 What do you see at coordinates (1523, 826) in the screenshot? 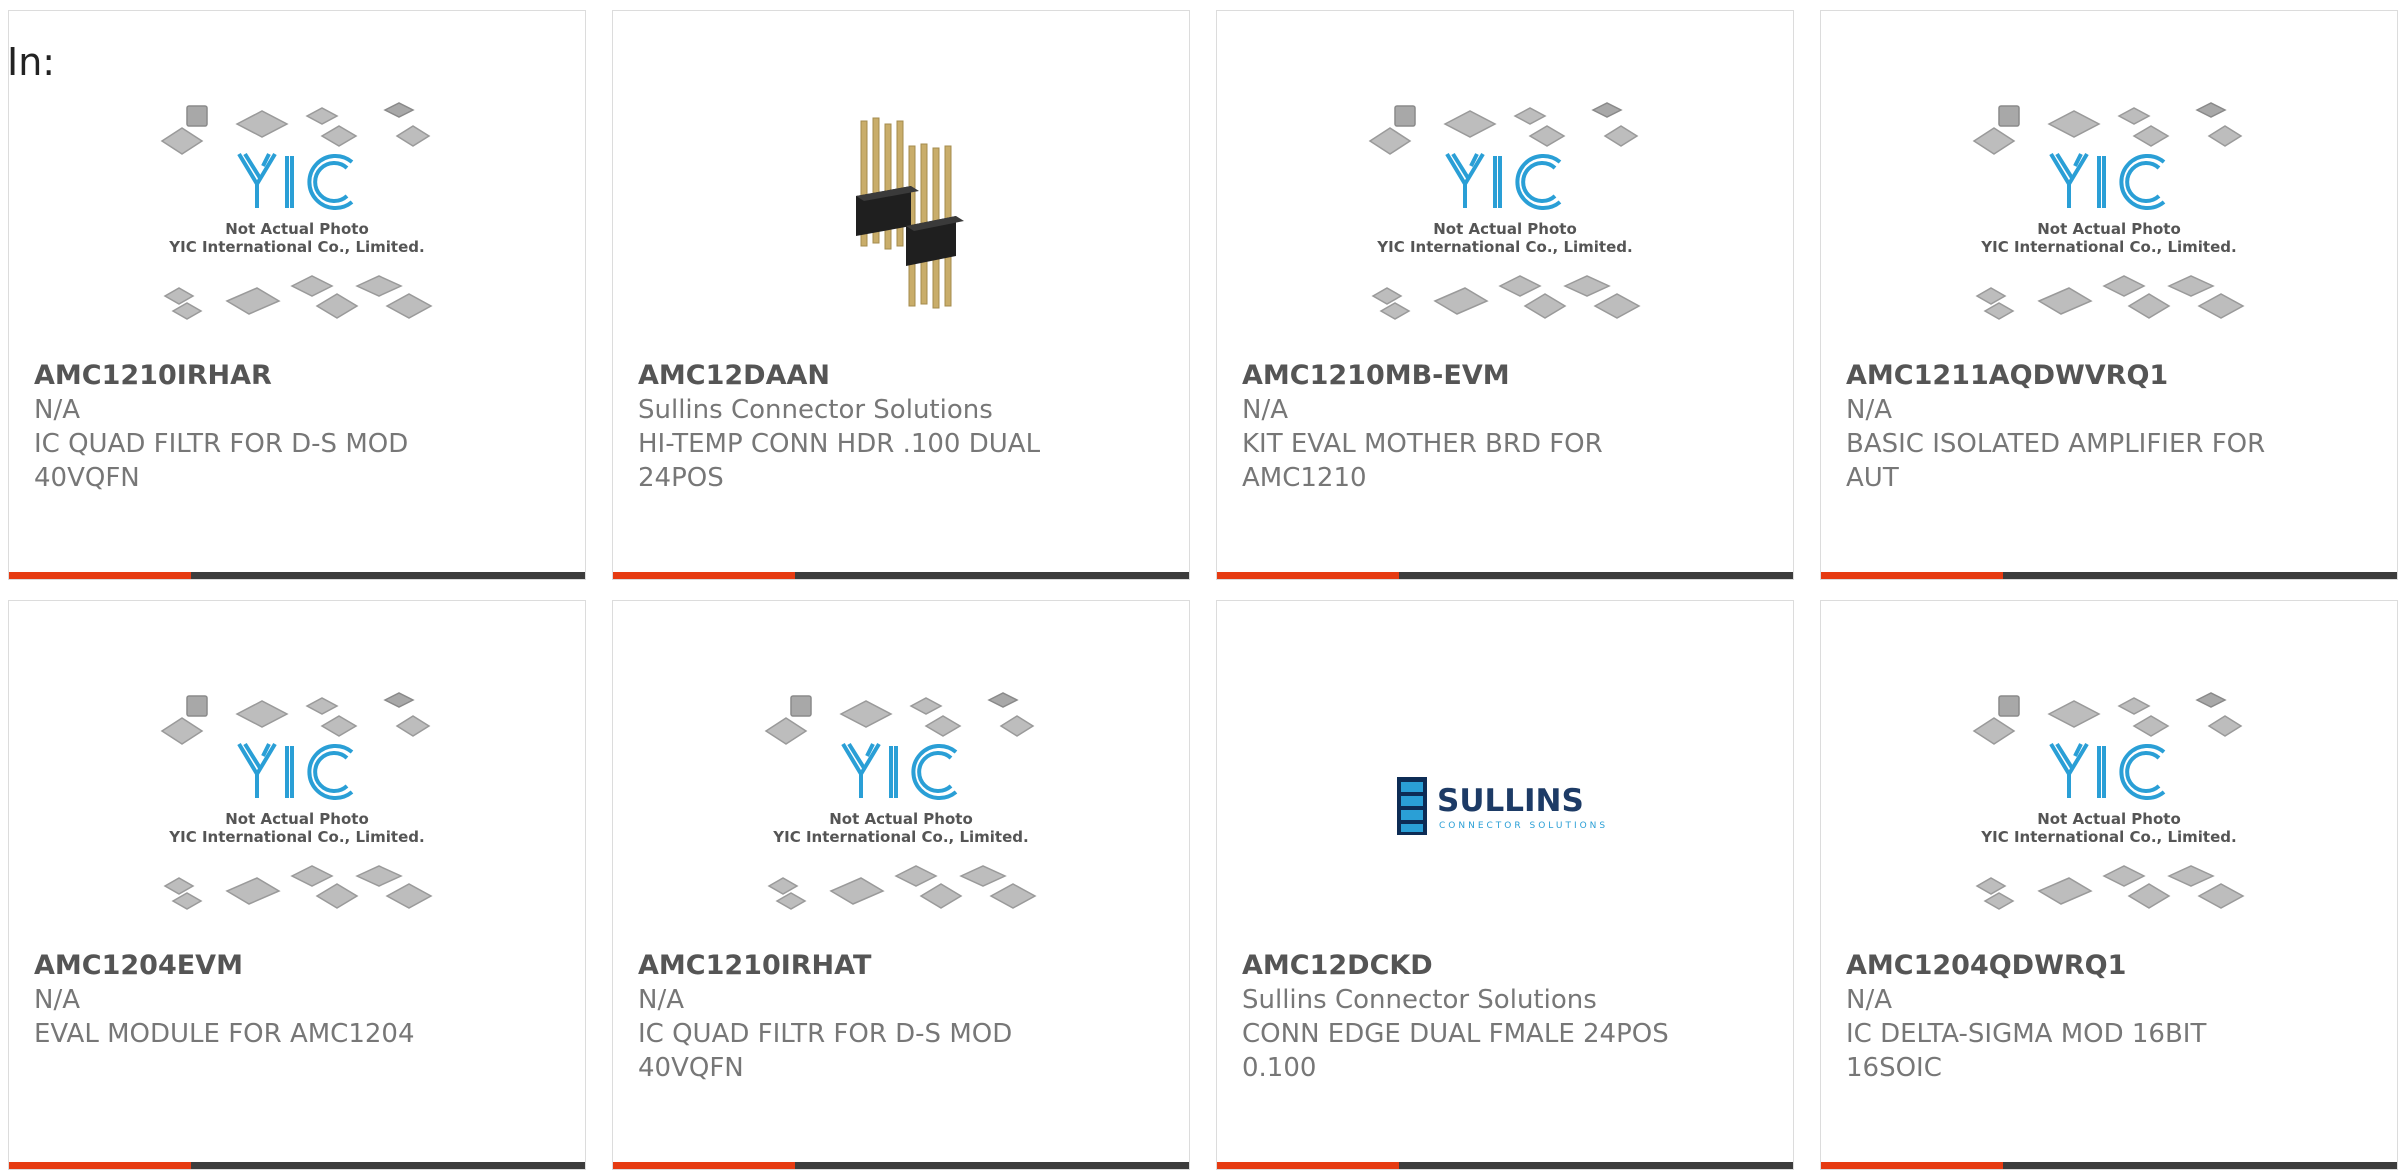
I see `sullins-logo-tagline: CONNECTOR SOLUTIONS` at bounding box center [1523, 826].